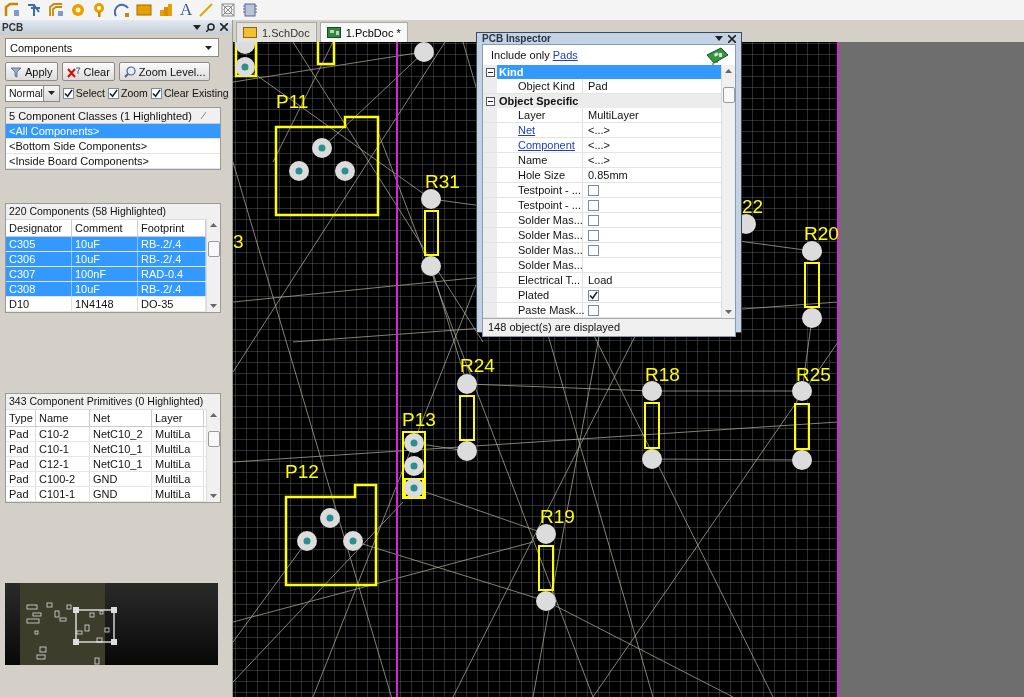 The width and height of the screenshot is (1024, 697). I want to click on option-label: Zoom, so click(134, 93).